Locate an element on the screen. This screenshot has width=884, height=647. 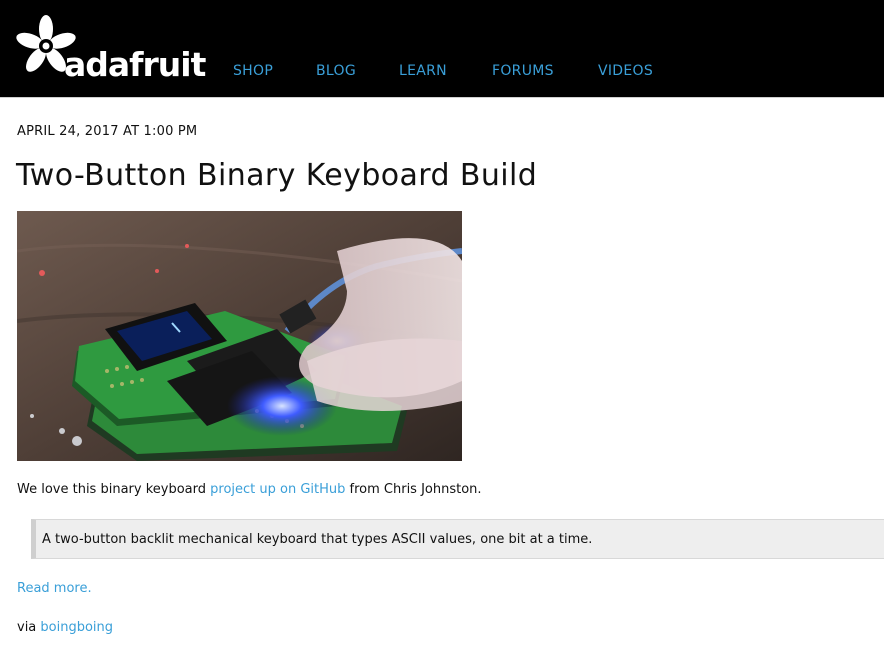
boingboing-link: boingboing is located at coordinates (76, 627).